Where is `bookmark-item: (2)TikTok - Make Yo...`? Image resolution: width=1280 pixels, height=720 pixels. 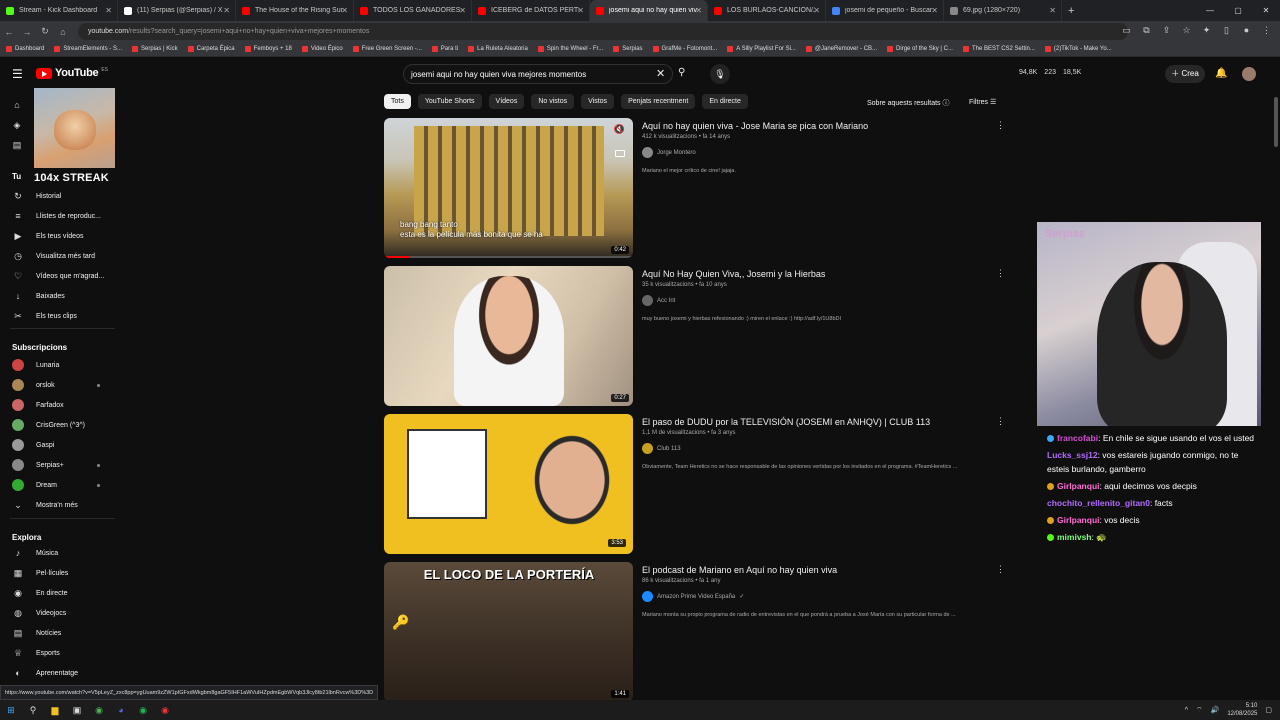
bookmark-item: (2)TikTok - Make Yo... is located at coordinates (1078, 49).